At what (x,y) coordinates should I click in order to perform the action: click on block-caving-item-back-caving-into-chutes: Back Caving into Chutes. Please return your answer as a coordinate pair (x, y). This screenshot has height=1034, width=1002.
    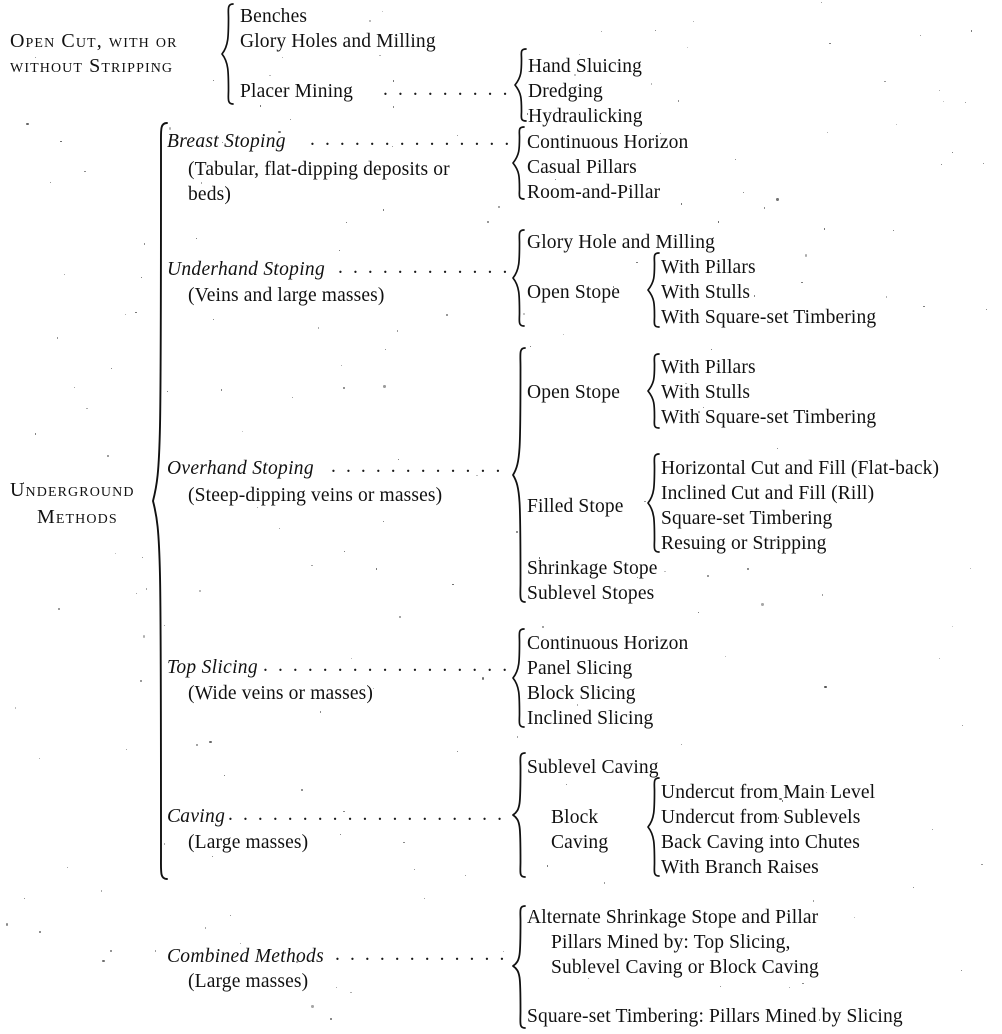
    Looking at the image, I should click on (760, 842).